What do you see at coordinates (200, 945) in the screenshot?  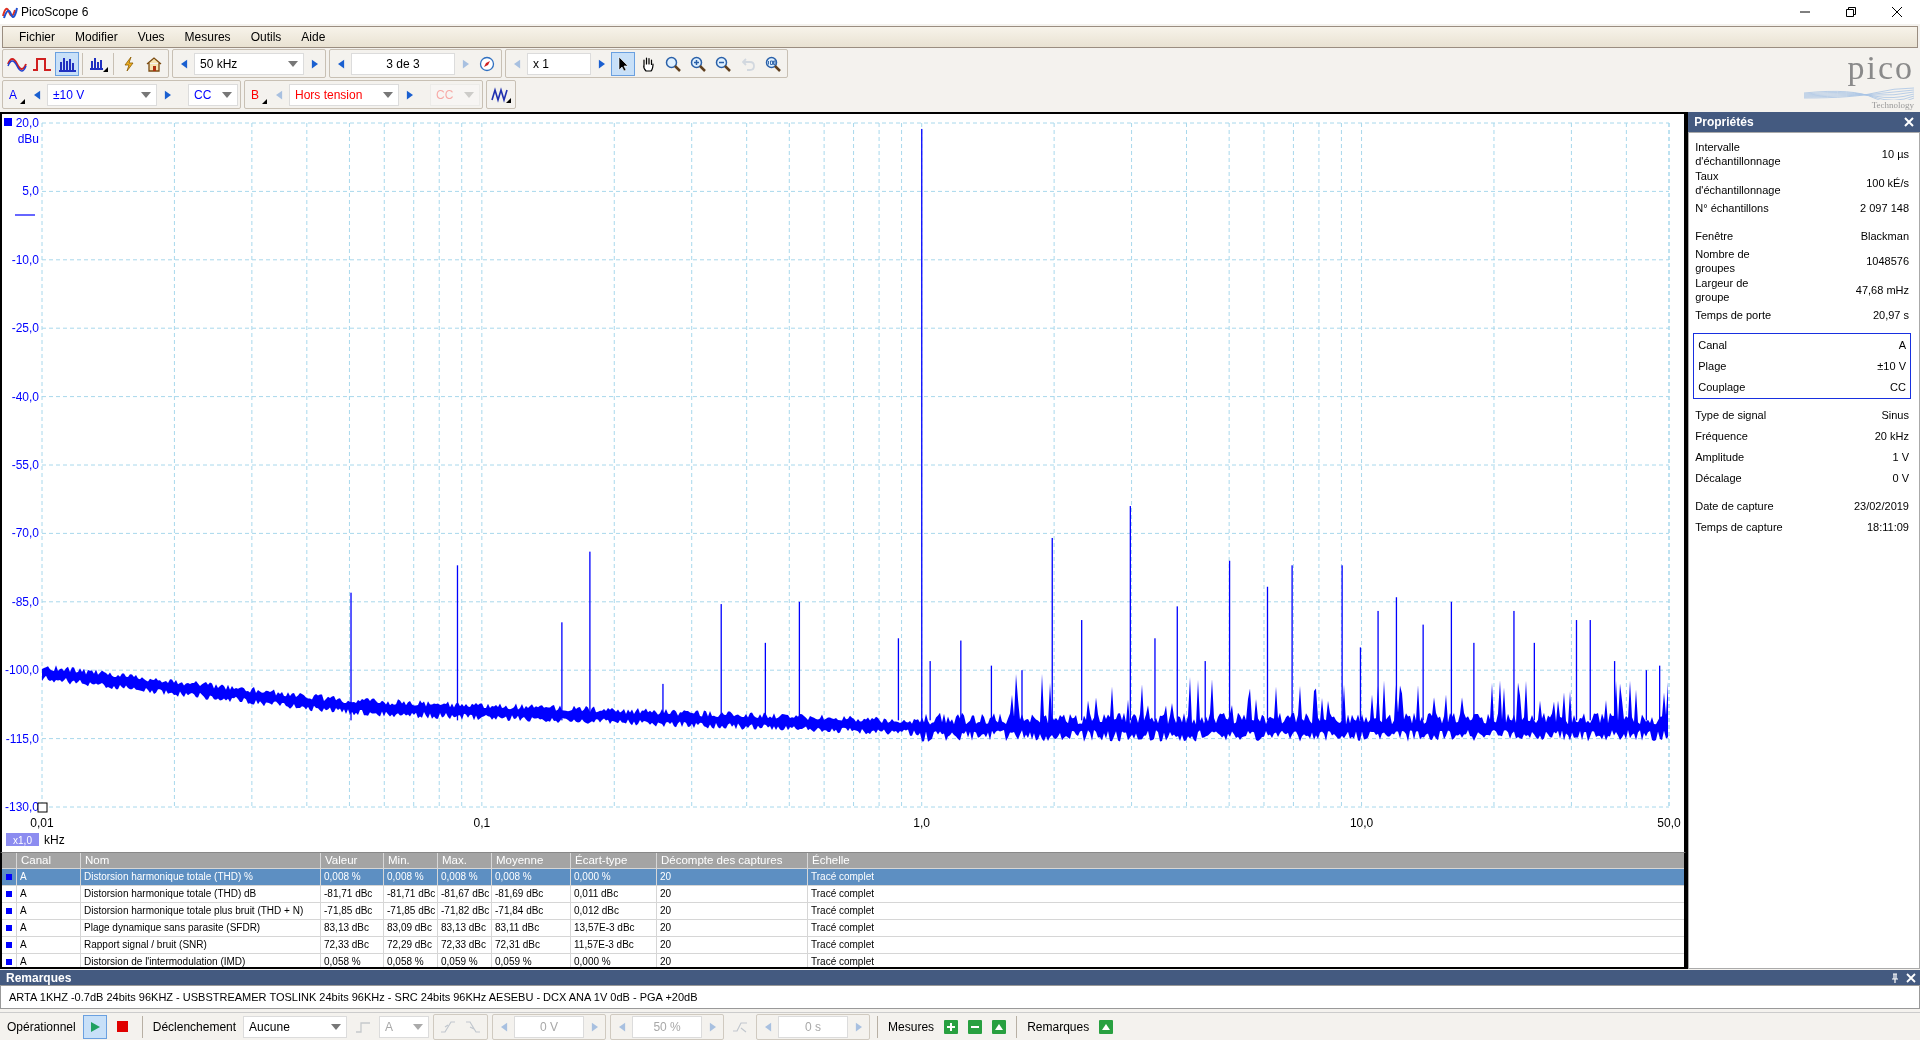 I see `table-cell: Rapport signal / bruit (SNR)` at bounding box center [200, 945].